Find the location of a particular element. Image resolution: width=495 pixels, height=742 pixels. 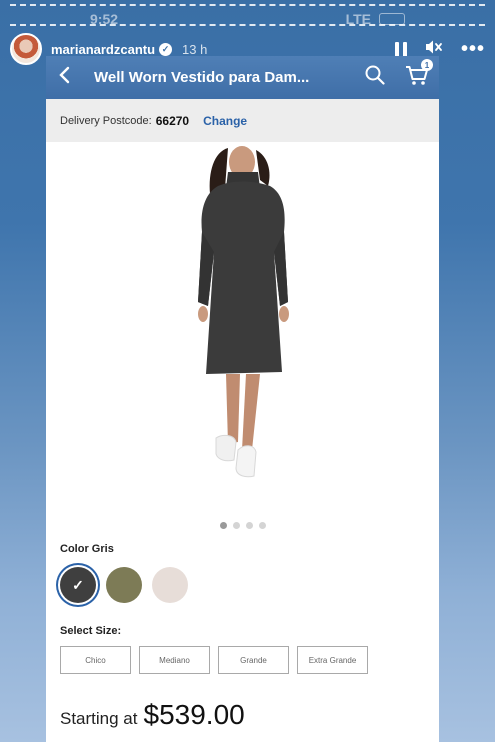

color-swatches: ✓ is located at coordinates (124, 585).